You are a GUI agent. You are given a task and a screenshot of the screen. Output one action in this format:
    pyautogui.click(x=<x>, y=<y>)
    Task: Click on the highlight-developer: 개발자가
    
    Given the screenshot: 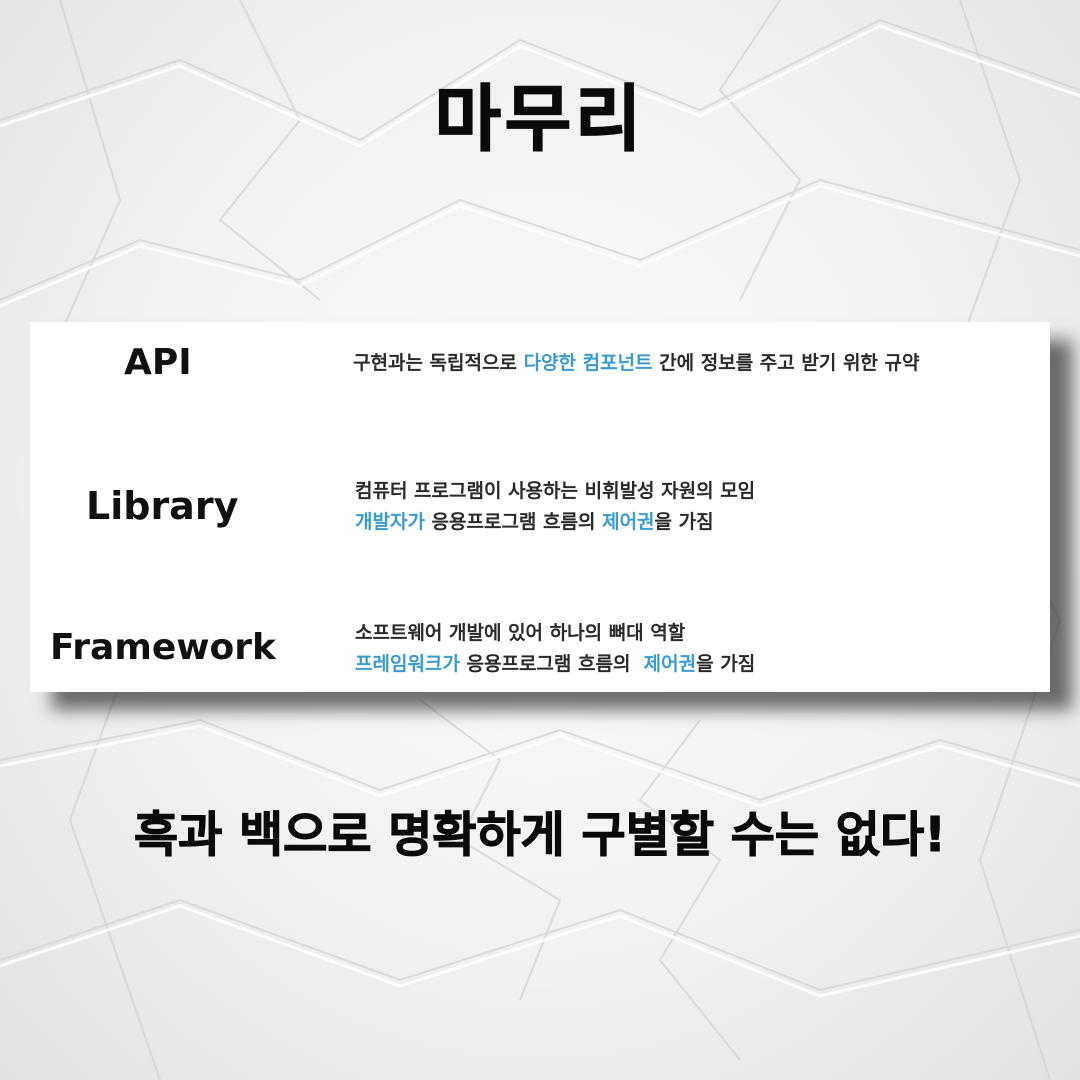 What is the action you would take?
    pyautogui.click(x=390, y=522)
    